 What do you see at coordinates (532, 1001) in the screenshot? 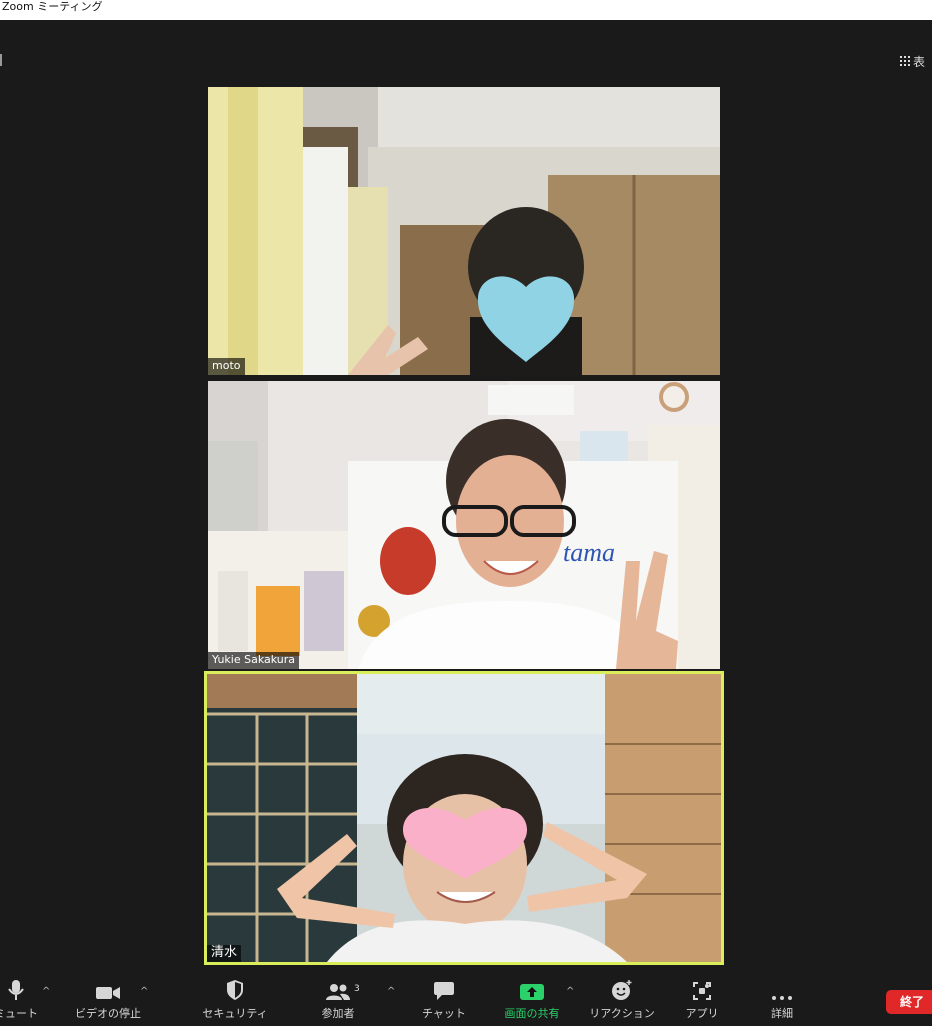
I see `share-screen-button: 画面の共有` at bounding box center [532, 1001].